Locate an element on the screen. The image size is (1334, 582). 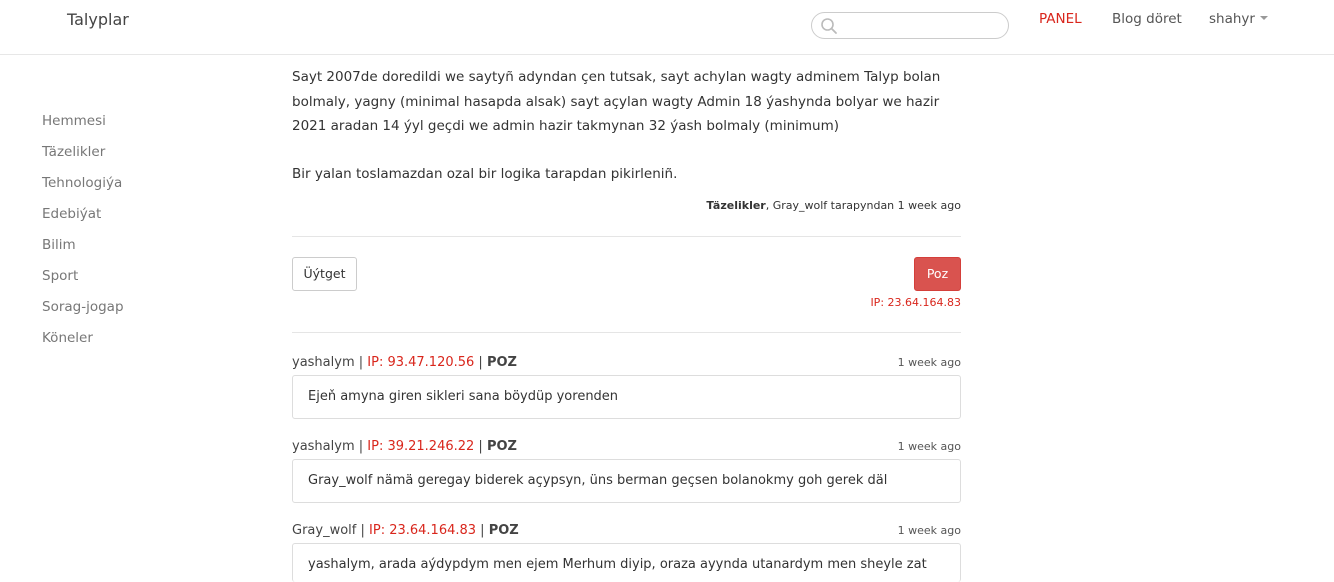
nav-create-blog-link: Blog döret is located at coordinates (1147, 19).